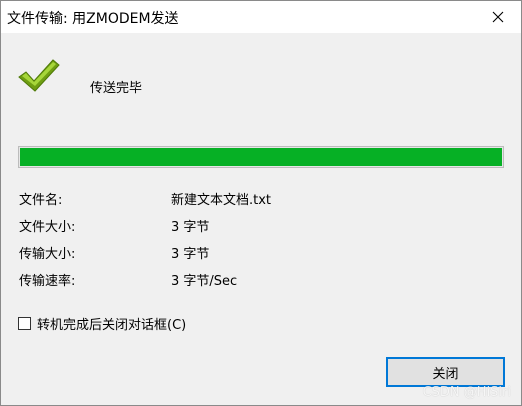  Describe the element at coordinates (221, 200) in the screenshot. I see `file-name-value: 新建文本文档.txt` at that location.